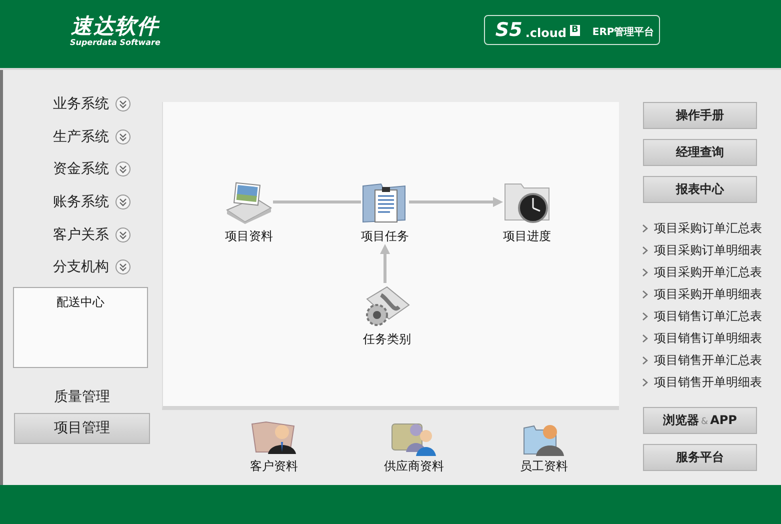  What do you see at coordinates (708, 228) in the screenshot?
I see `report-link: 项目采购订单汇总表` at bounding box center [708, 228].